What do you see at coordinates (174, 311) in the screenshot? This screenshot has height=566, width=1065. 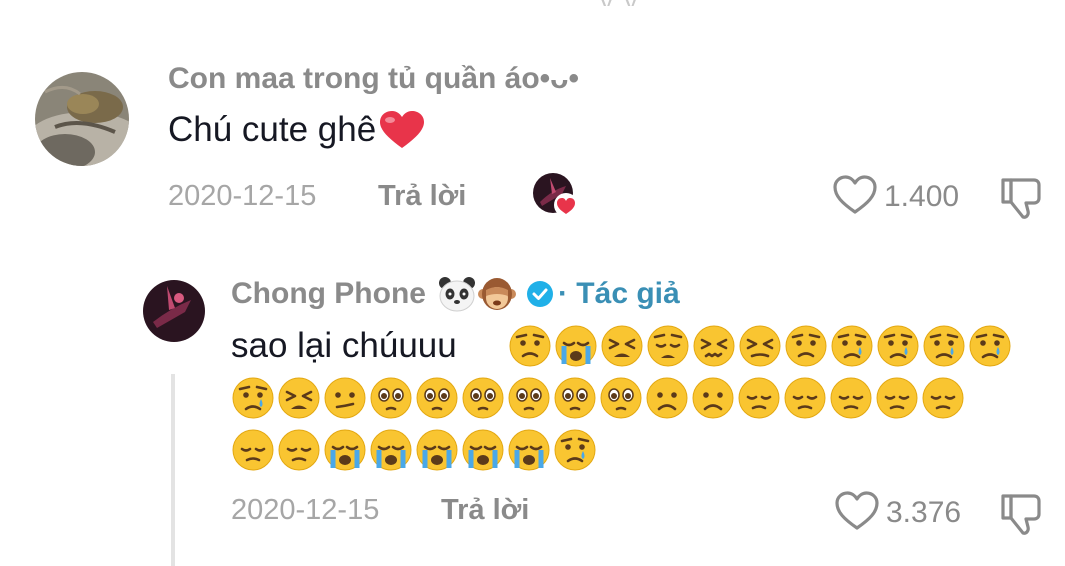 I see `reply-author-avatar` at bounding box center [174, 311].